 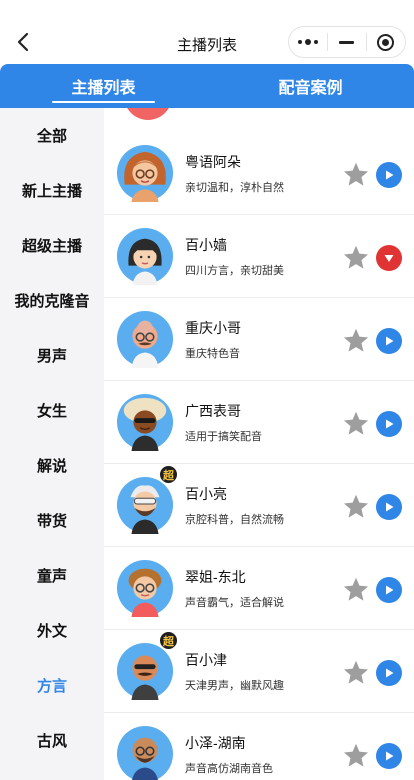 What do you see at coordinates (52, 740) in the screenshot?
I see `category-ancient: 古风` at bounding box center [52, 740].